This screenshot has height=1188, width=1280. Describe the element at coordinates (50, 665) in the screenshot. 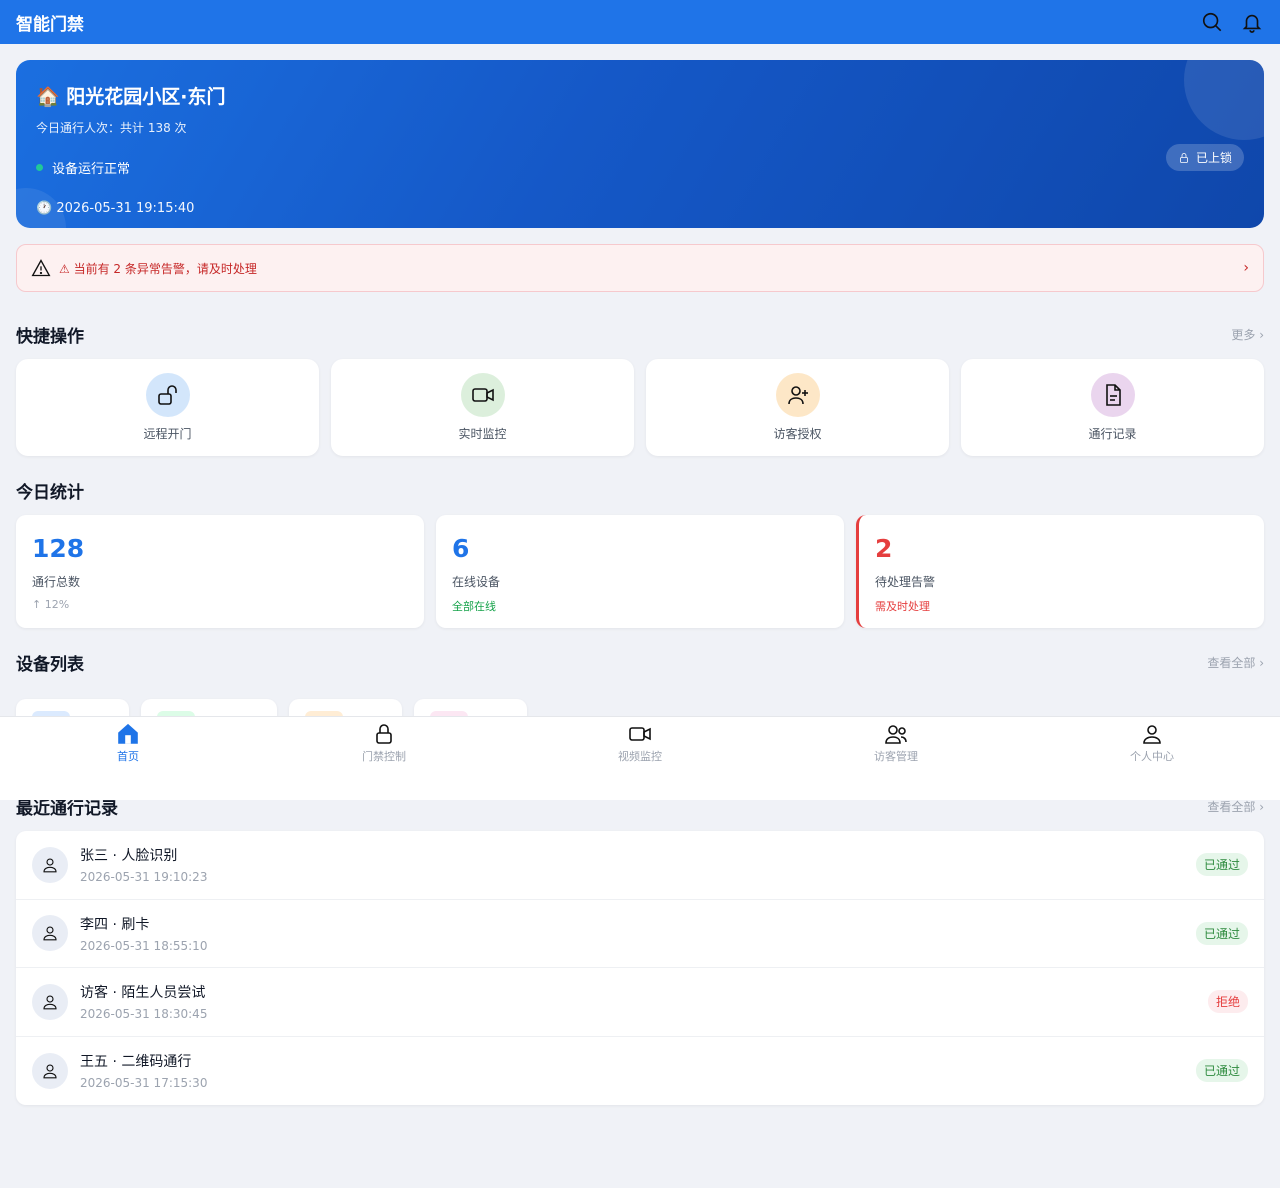

I see `devices-title: 设备列表` at that location.